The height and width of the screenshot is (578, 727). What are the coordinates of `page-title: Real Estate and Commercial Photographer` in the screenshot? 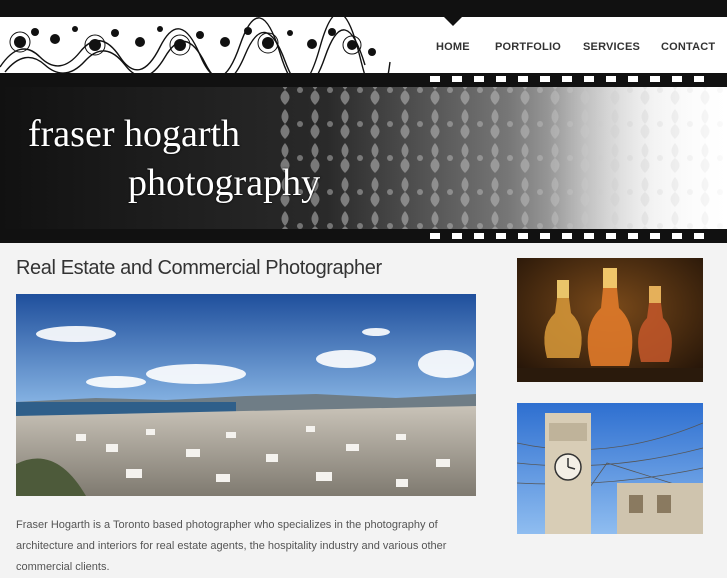 It's located at (199, 268).